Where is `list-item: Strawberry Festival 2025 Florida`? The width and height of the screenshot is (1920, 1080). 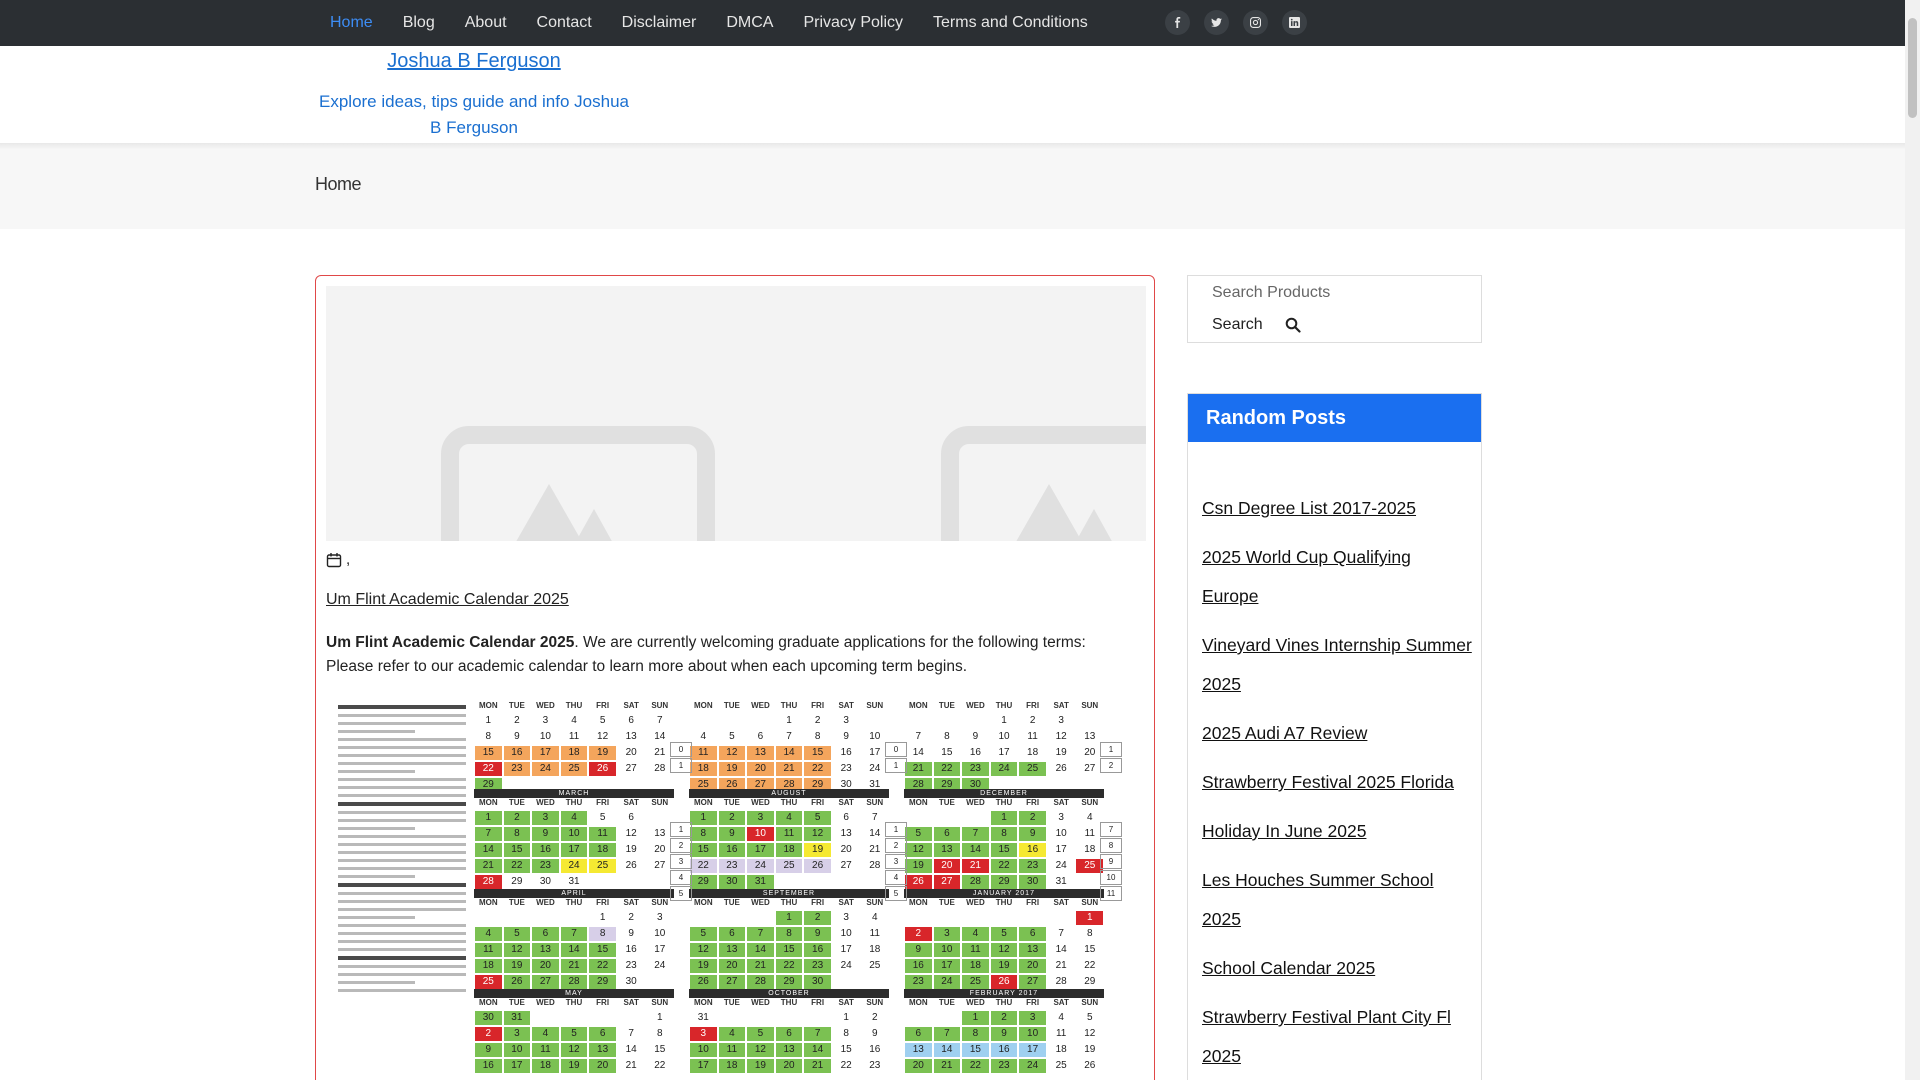 list-item: Strawberry Festival 2025 Florida is located at coordinates (1337, 782).